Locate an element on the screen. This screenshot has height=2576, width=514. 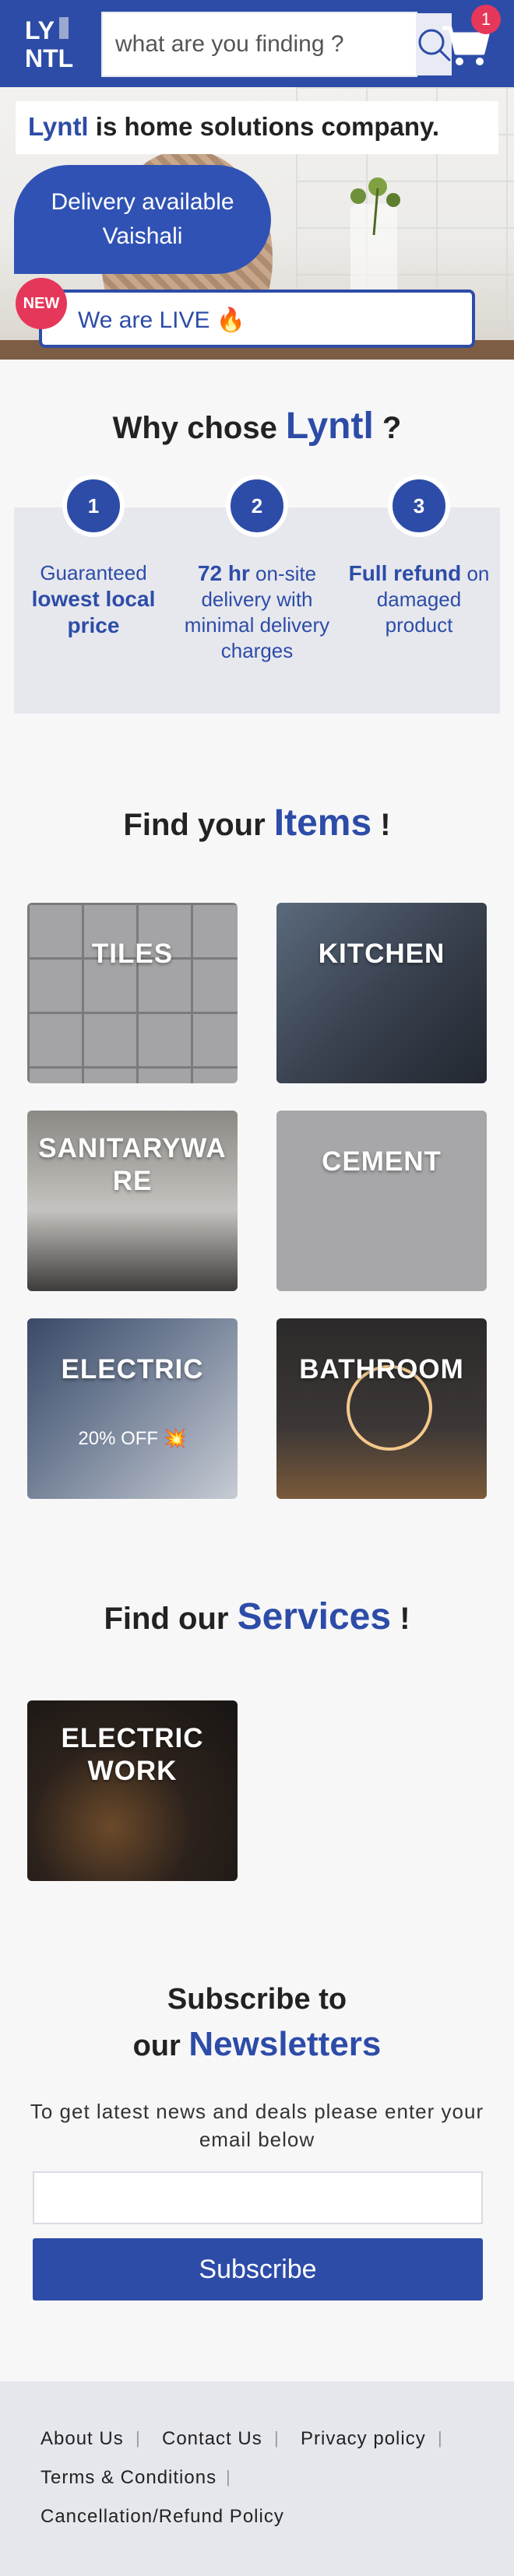
services-title-pre: Find our is located at coordinates (171, 1619).